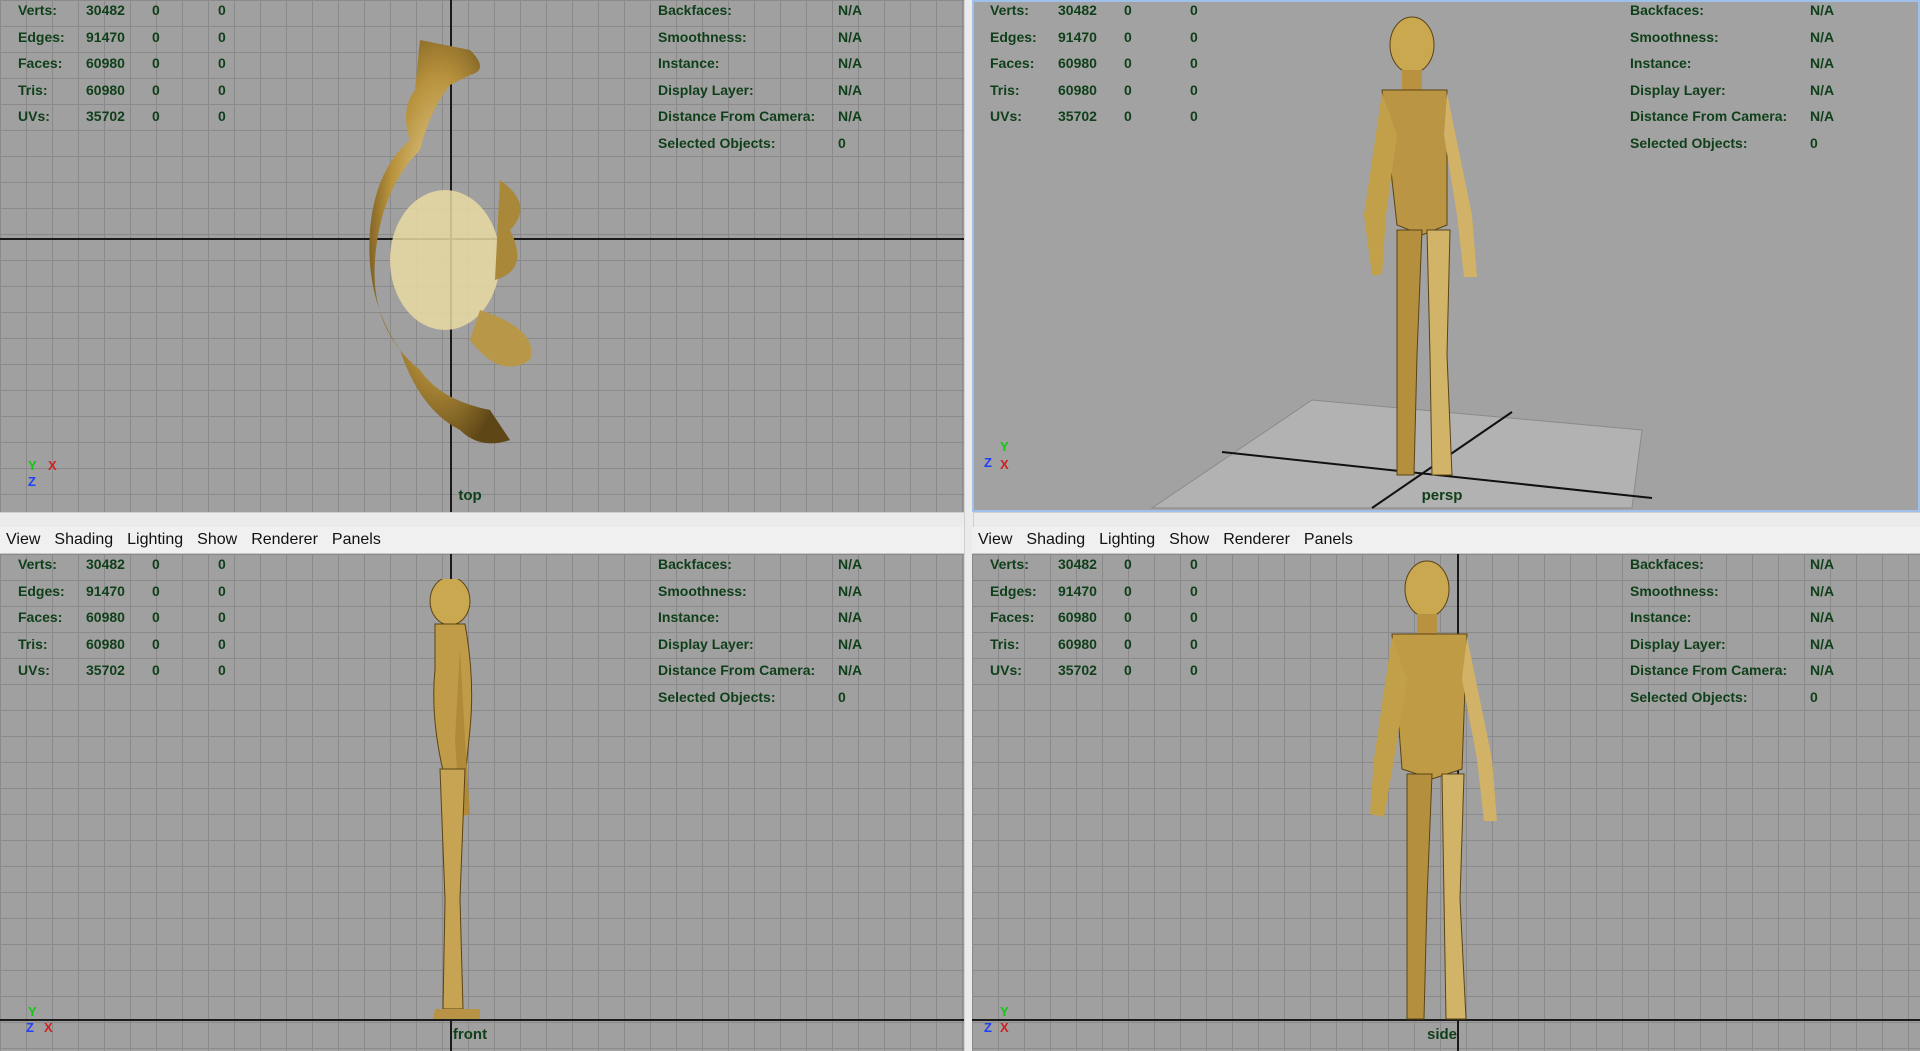 This screenshot has height=1051, width=1920. I want to click on skeleton-model-top-view, so click(460, 250).